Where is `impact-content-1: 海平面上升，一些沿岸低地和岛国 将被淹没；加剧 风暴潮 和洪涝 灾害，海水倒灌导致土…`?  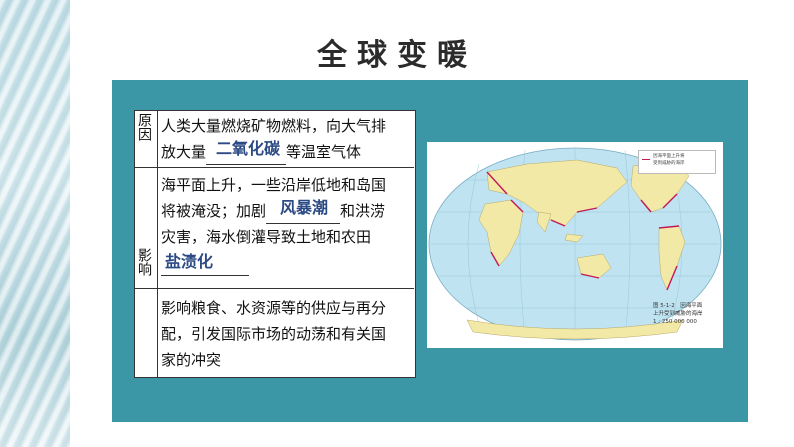 impact-content-1: 海平面上升，一些沿岸低地和岛国 将被淹没；加剧 风暴潮 和洪涝 灾害，海水倒灌导致土… is located at coordinates (286, 224).